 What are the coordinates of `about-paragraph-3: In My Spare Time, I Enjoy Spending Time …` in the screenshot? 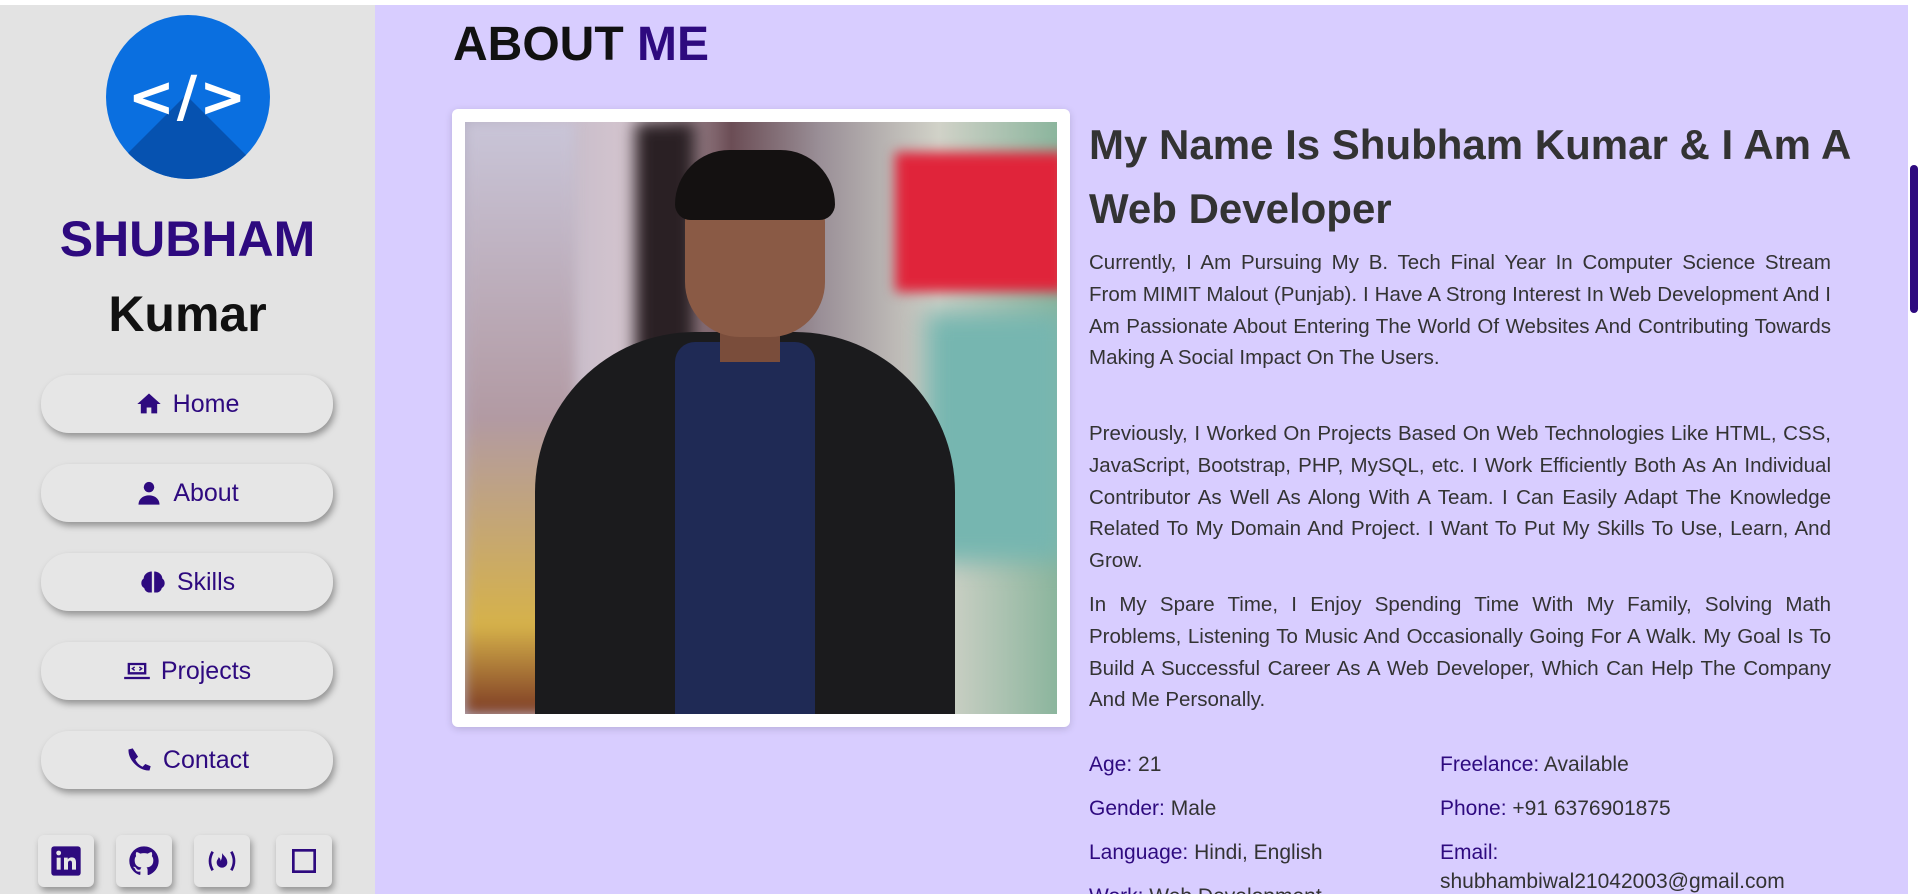 It's located at (1460, 652).